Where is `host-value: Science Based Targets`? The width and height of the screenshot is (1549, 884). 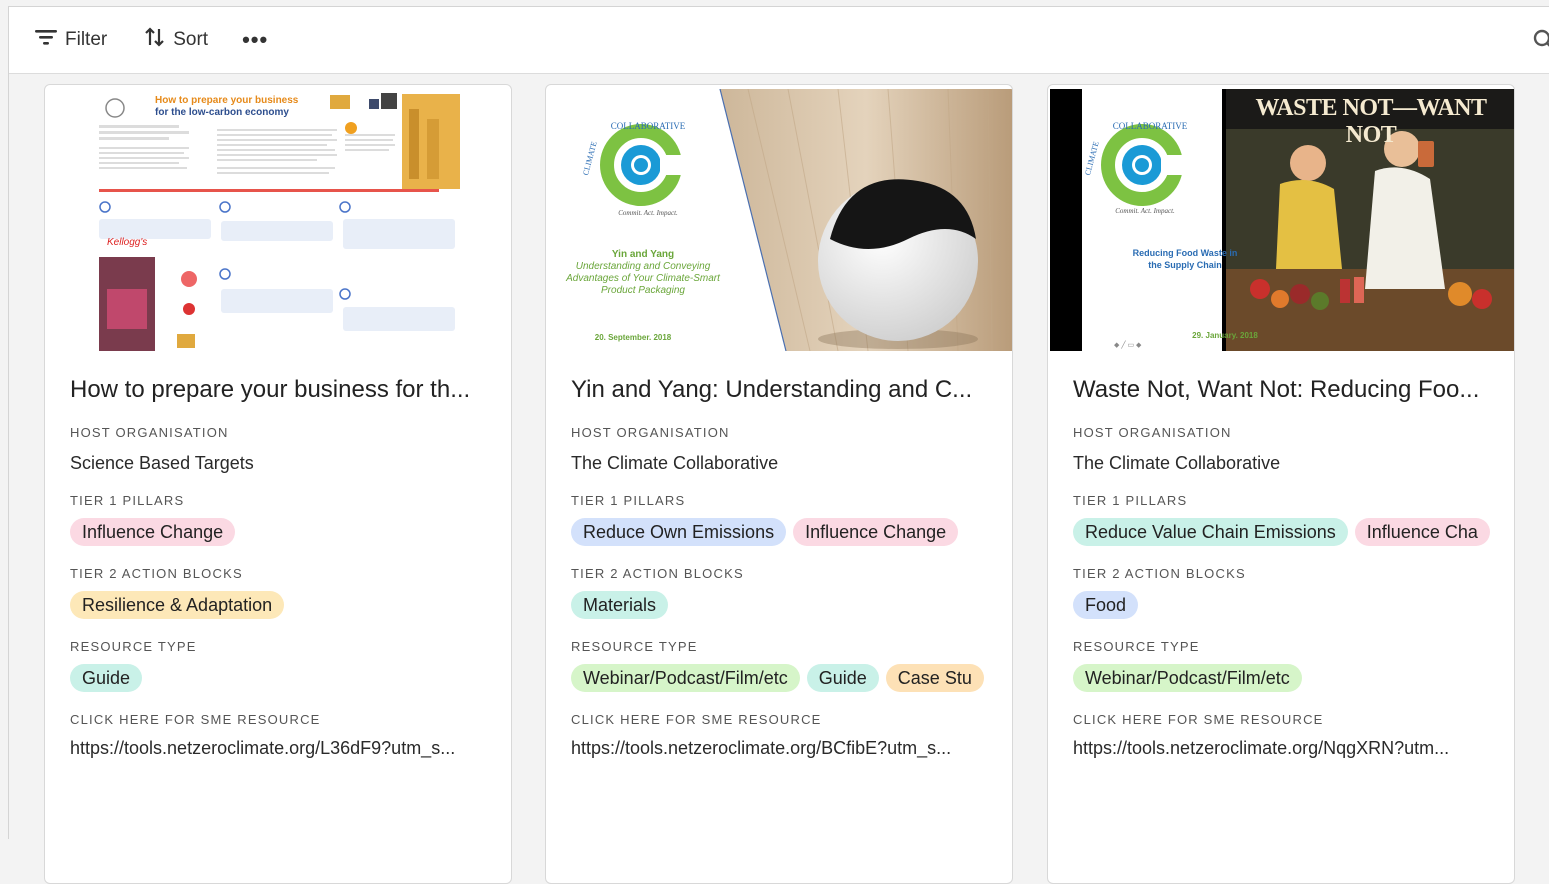 host-value: Science Based Targets is located at coordinates (162, 463).